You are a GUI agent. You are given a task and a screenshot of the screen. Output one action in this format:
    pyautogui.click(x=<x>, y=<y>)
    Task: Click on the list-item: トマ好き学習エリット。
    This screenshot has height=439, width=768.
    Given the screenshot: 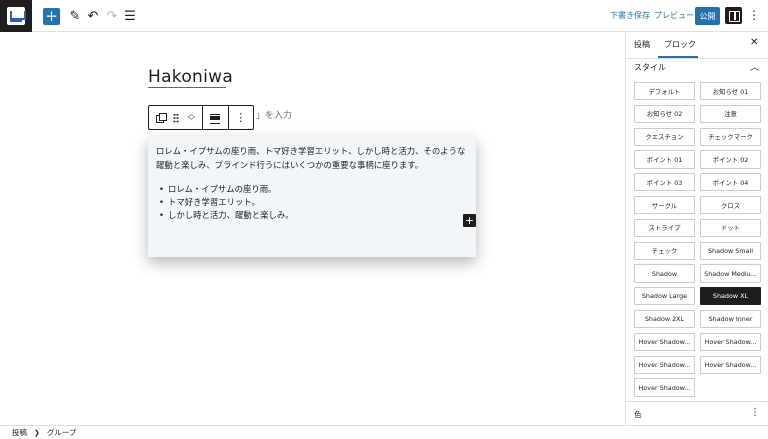 What is the action you would take?
    pyautogui.click(x=226, y=202)
    